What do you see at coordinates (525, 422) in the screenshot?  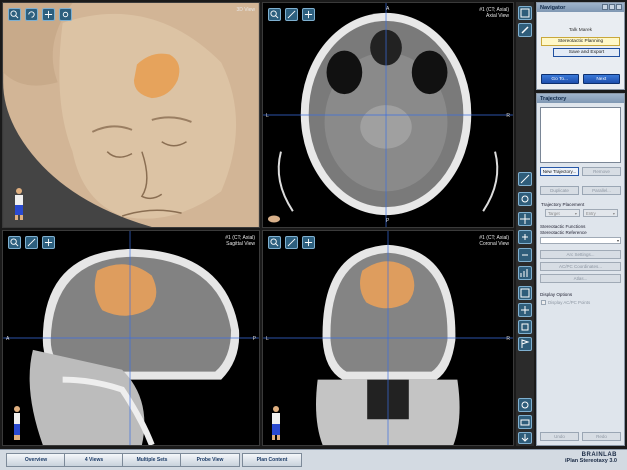 I see `print-icon` at bounding box center [525, 422].